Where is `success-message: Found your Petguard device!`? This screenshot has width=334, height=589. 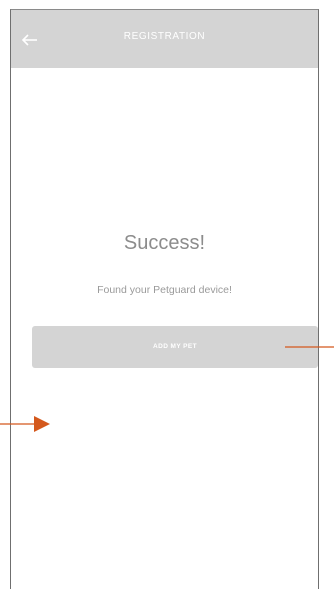 success-message: Found your Petguard device! is located at coordinates (164, 290).